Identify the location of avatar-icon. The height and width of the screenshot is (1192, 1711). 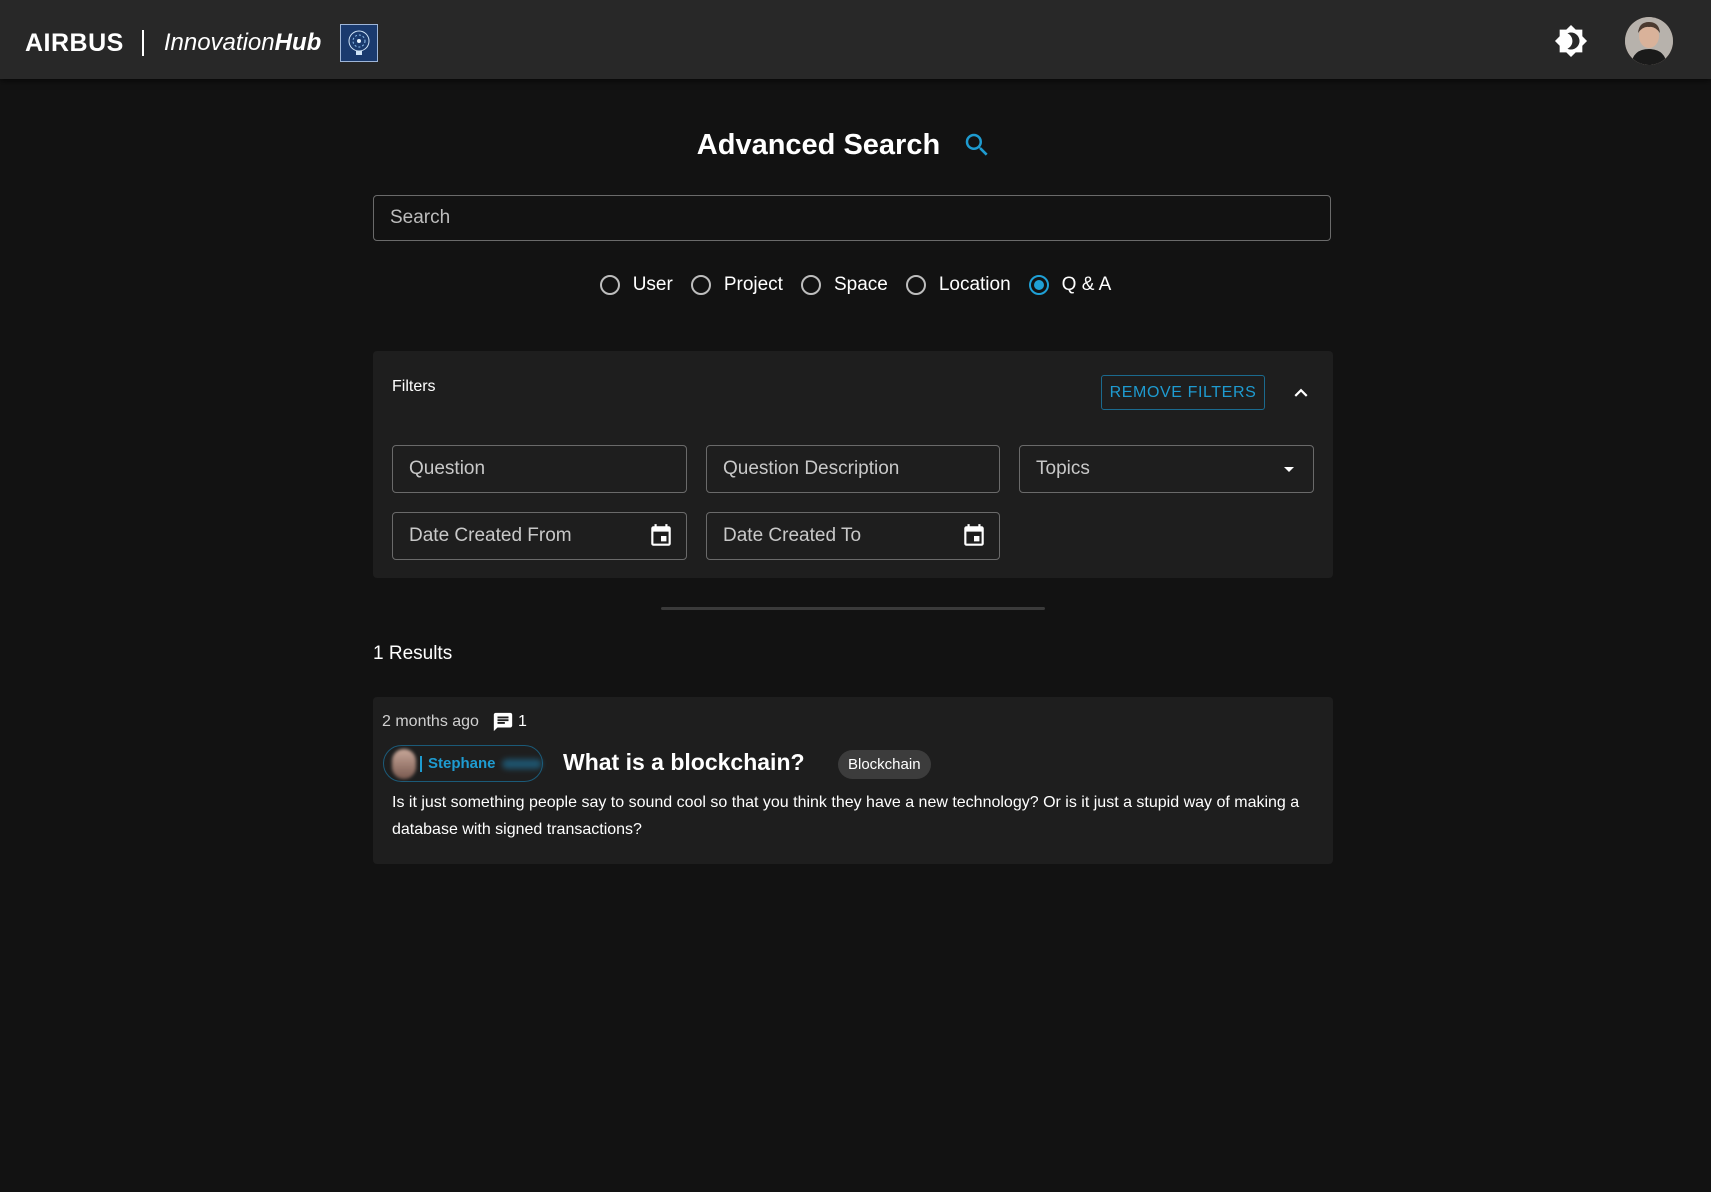
(1649, 41).